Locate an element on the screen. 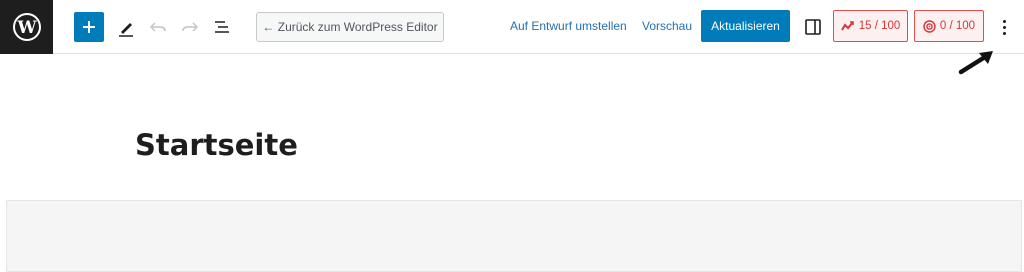 This screenshot has height=272, width=1024. preview-button: Vorschau is located at coordinates (667, 26).